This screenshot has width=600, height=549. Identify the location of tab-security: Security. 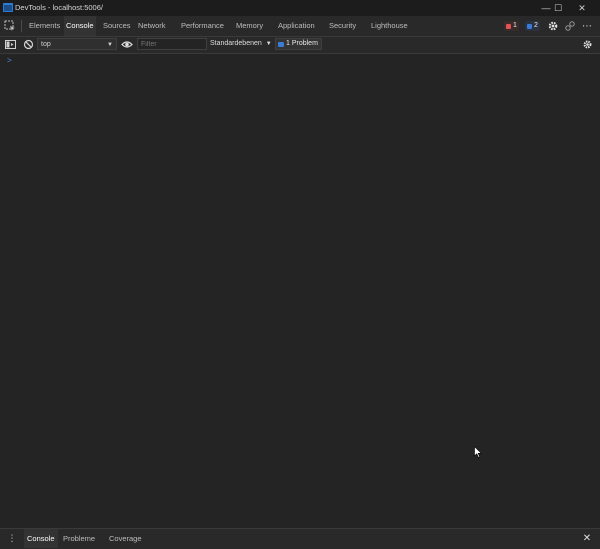
(342, 26).